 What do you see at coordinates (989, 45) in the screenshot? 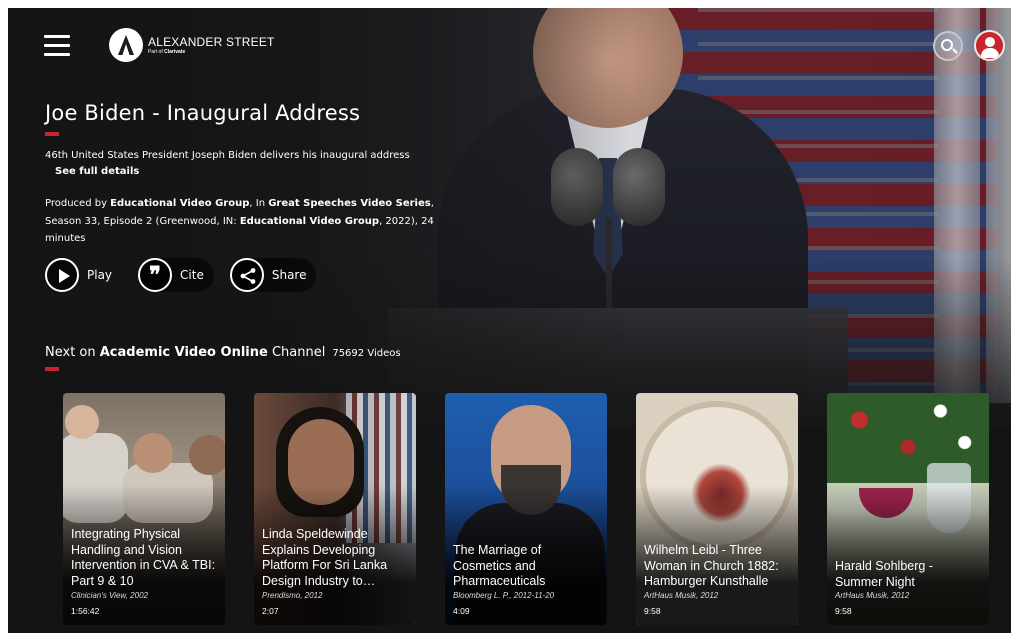
I see `user-avatar-icon` at bounding box center [989, 45].